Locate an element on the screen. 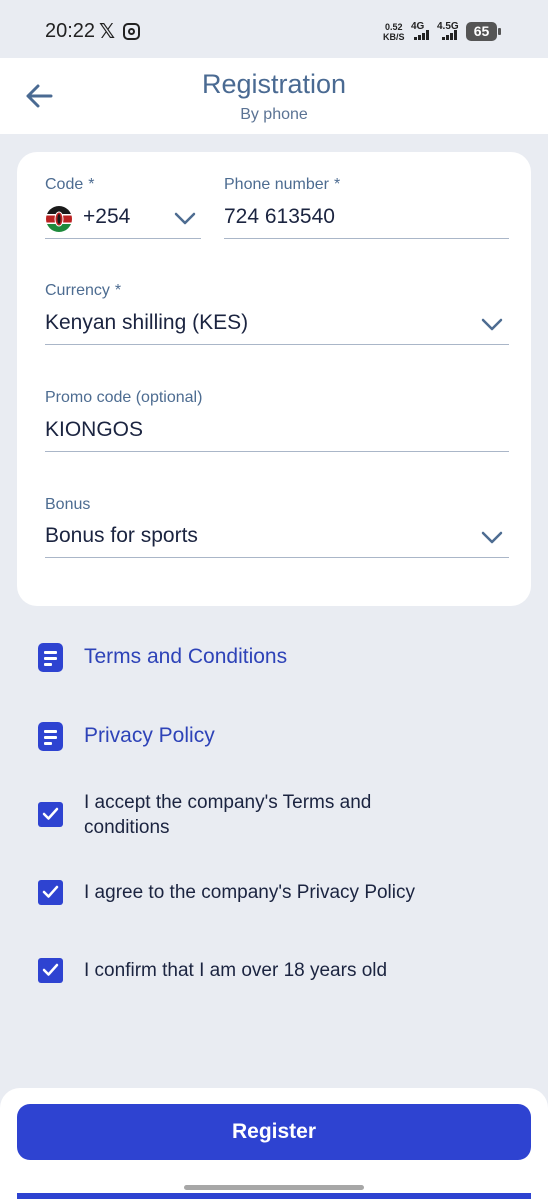  terms-link: Terms and Conditions is located at coordinates (238, 658).